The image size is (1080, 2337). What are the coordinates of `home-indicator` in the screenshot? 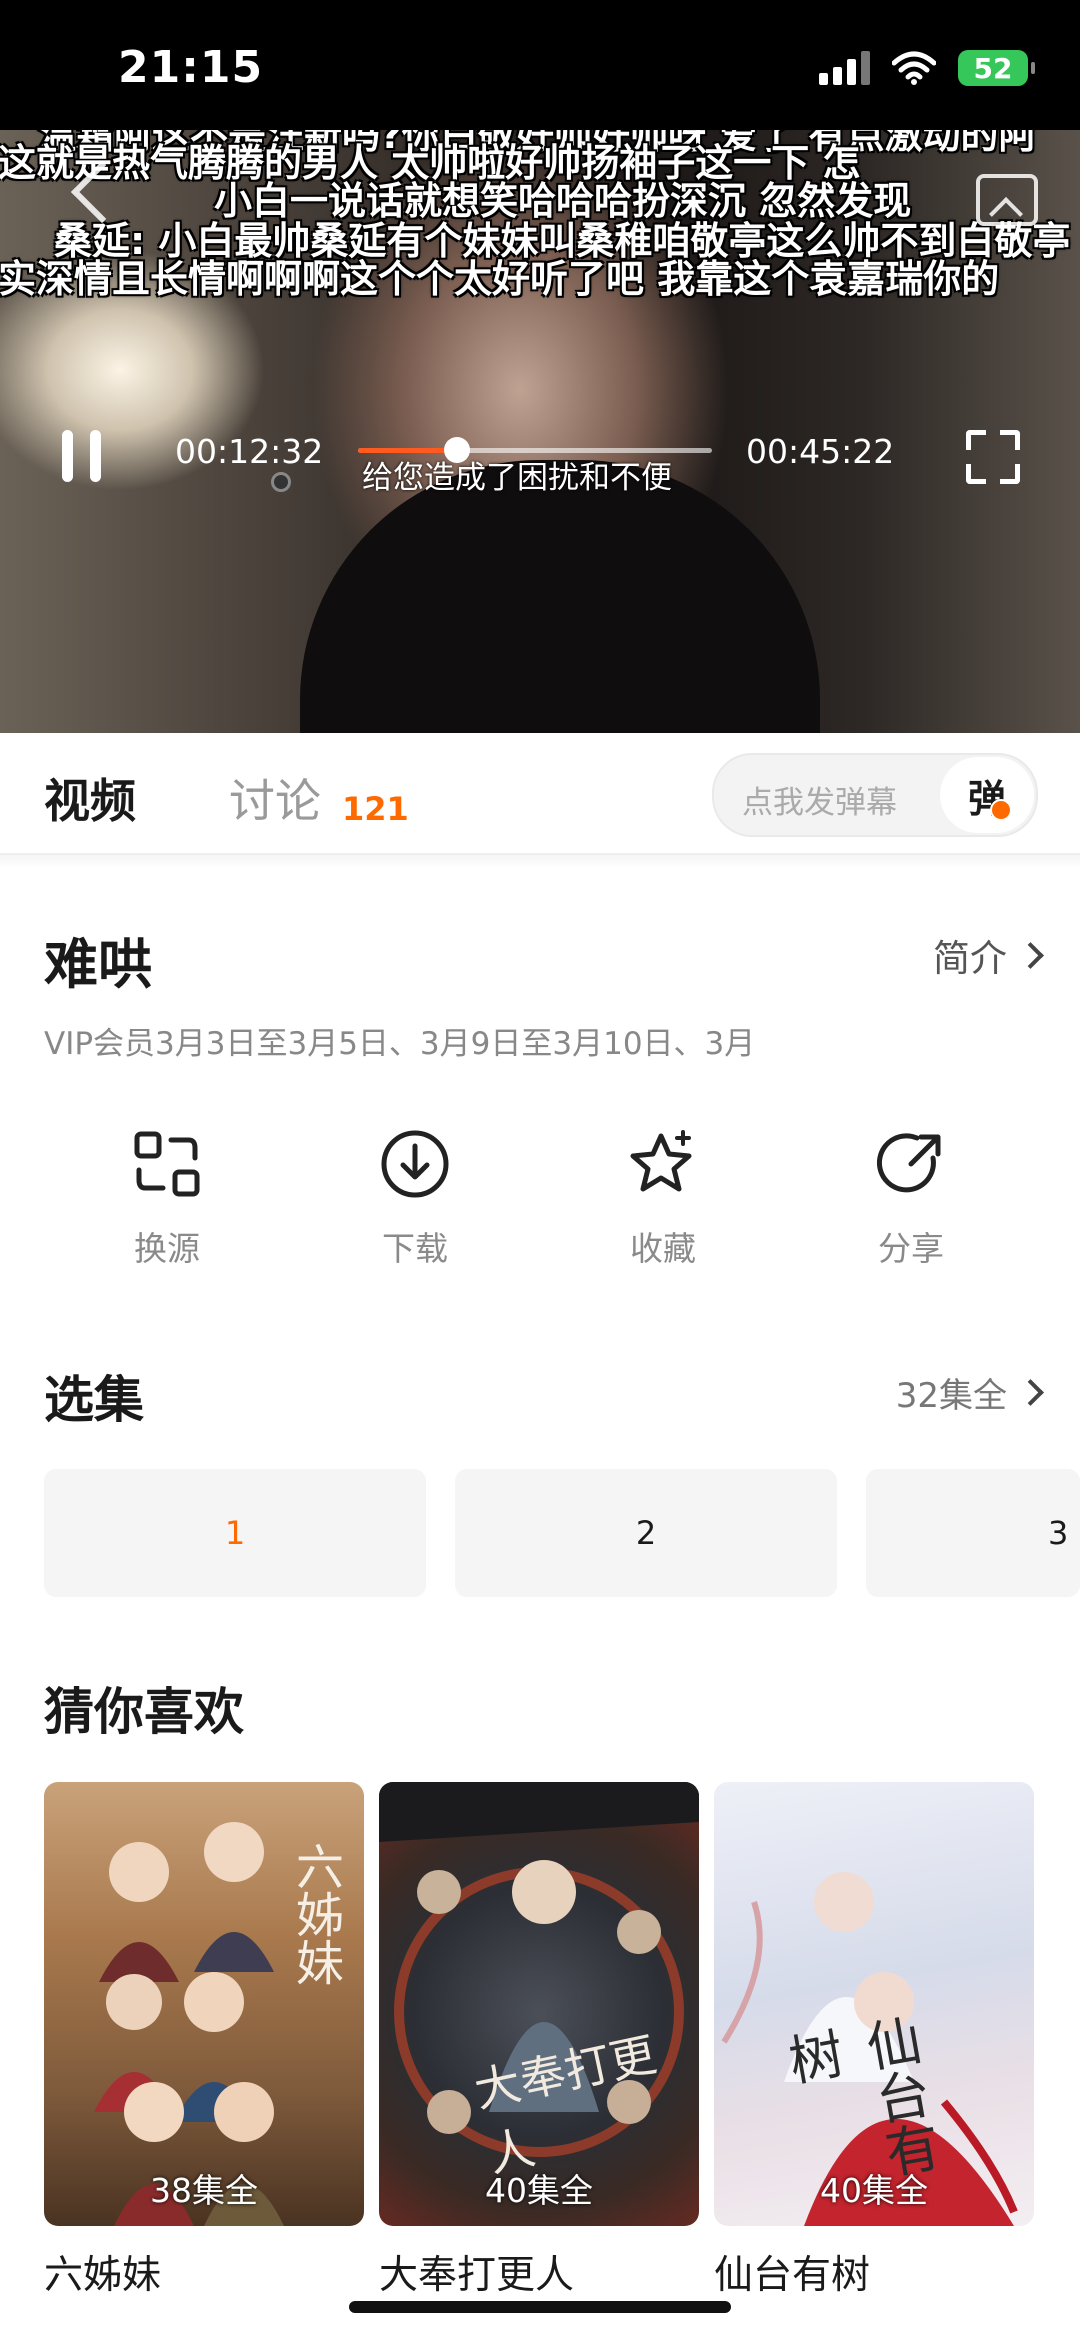 It's located at (540, 2307).